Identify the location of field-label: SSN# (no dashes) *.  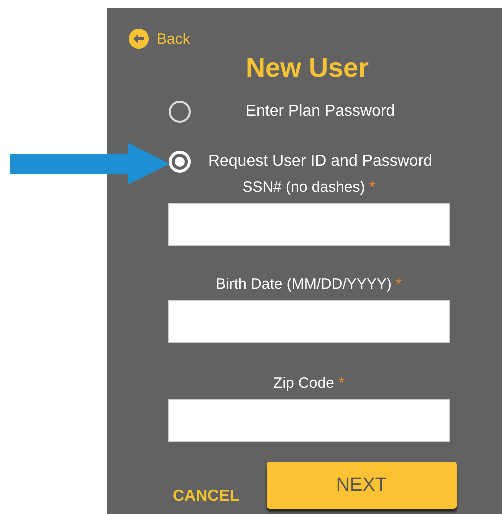
(309, 187).